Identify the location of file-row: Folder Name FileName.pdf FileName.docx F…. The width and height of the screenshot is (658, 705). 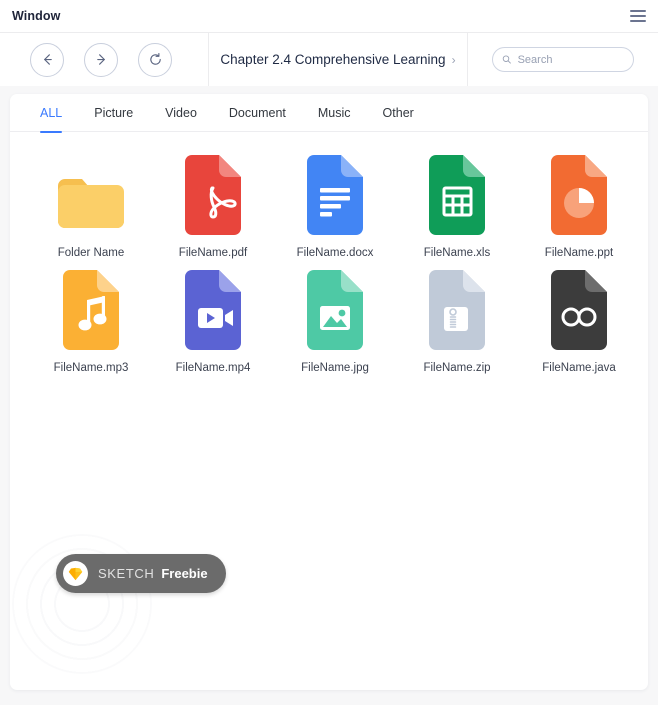
(329, 206).